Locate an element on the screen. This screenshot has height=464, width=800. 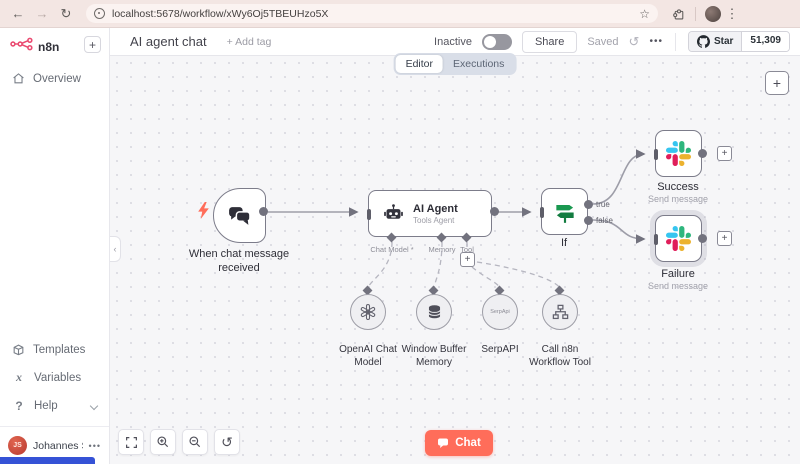
chevron-down-icon is located at coordinates (94, 406).